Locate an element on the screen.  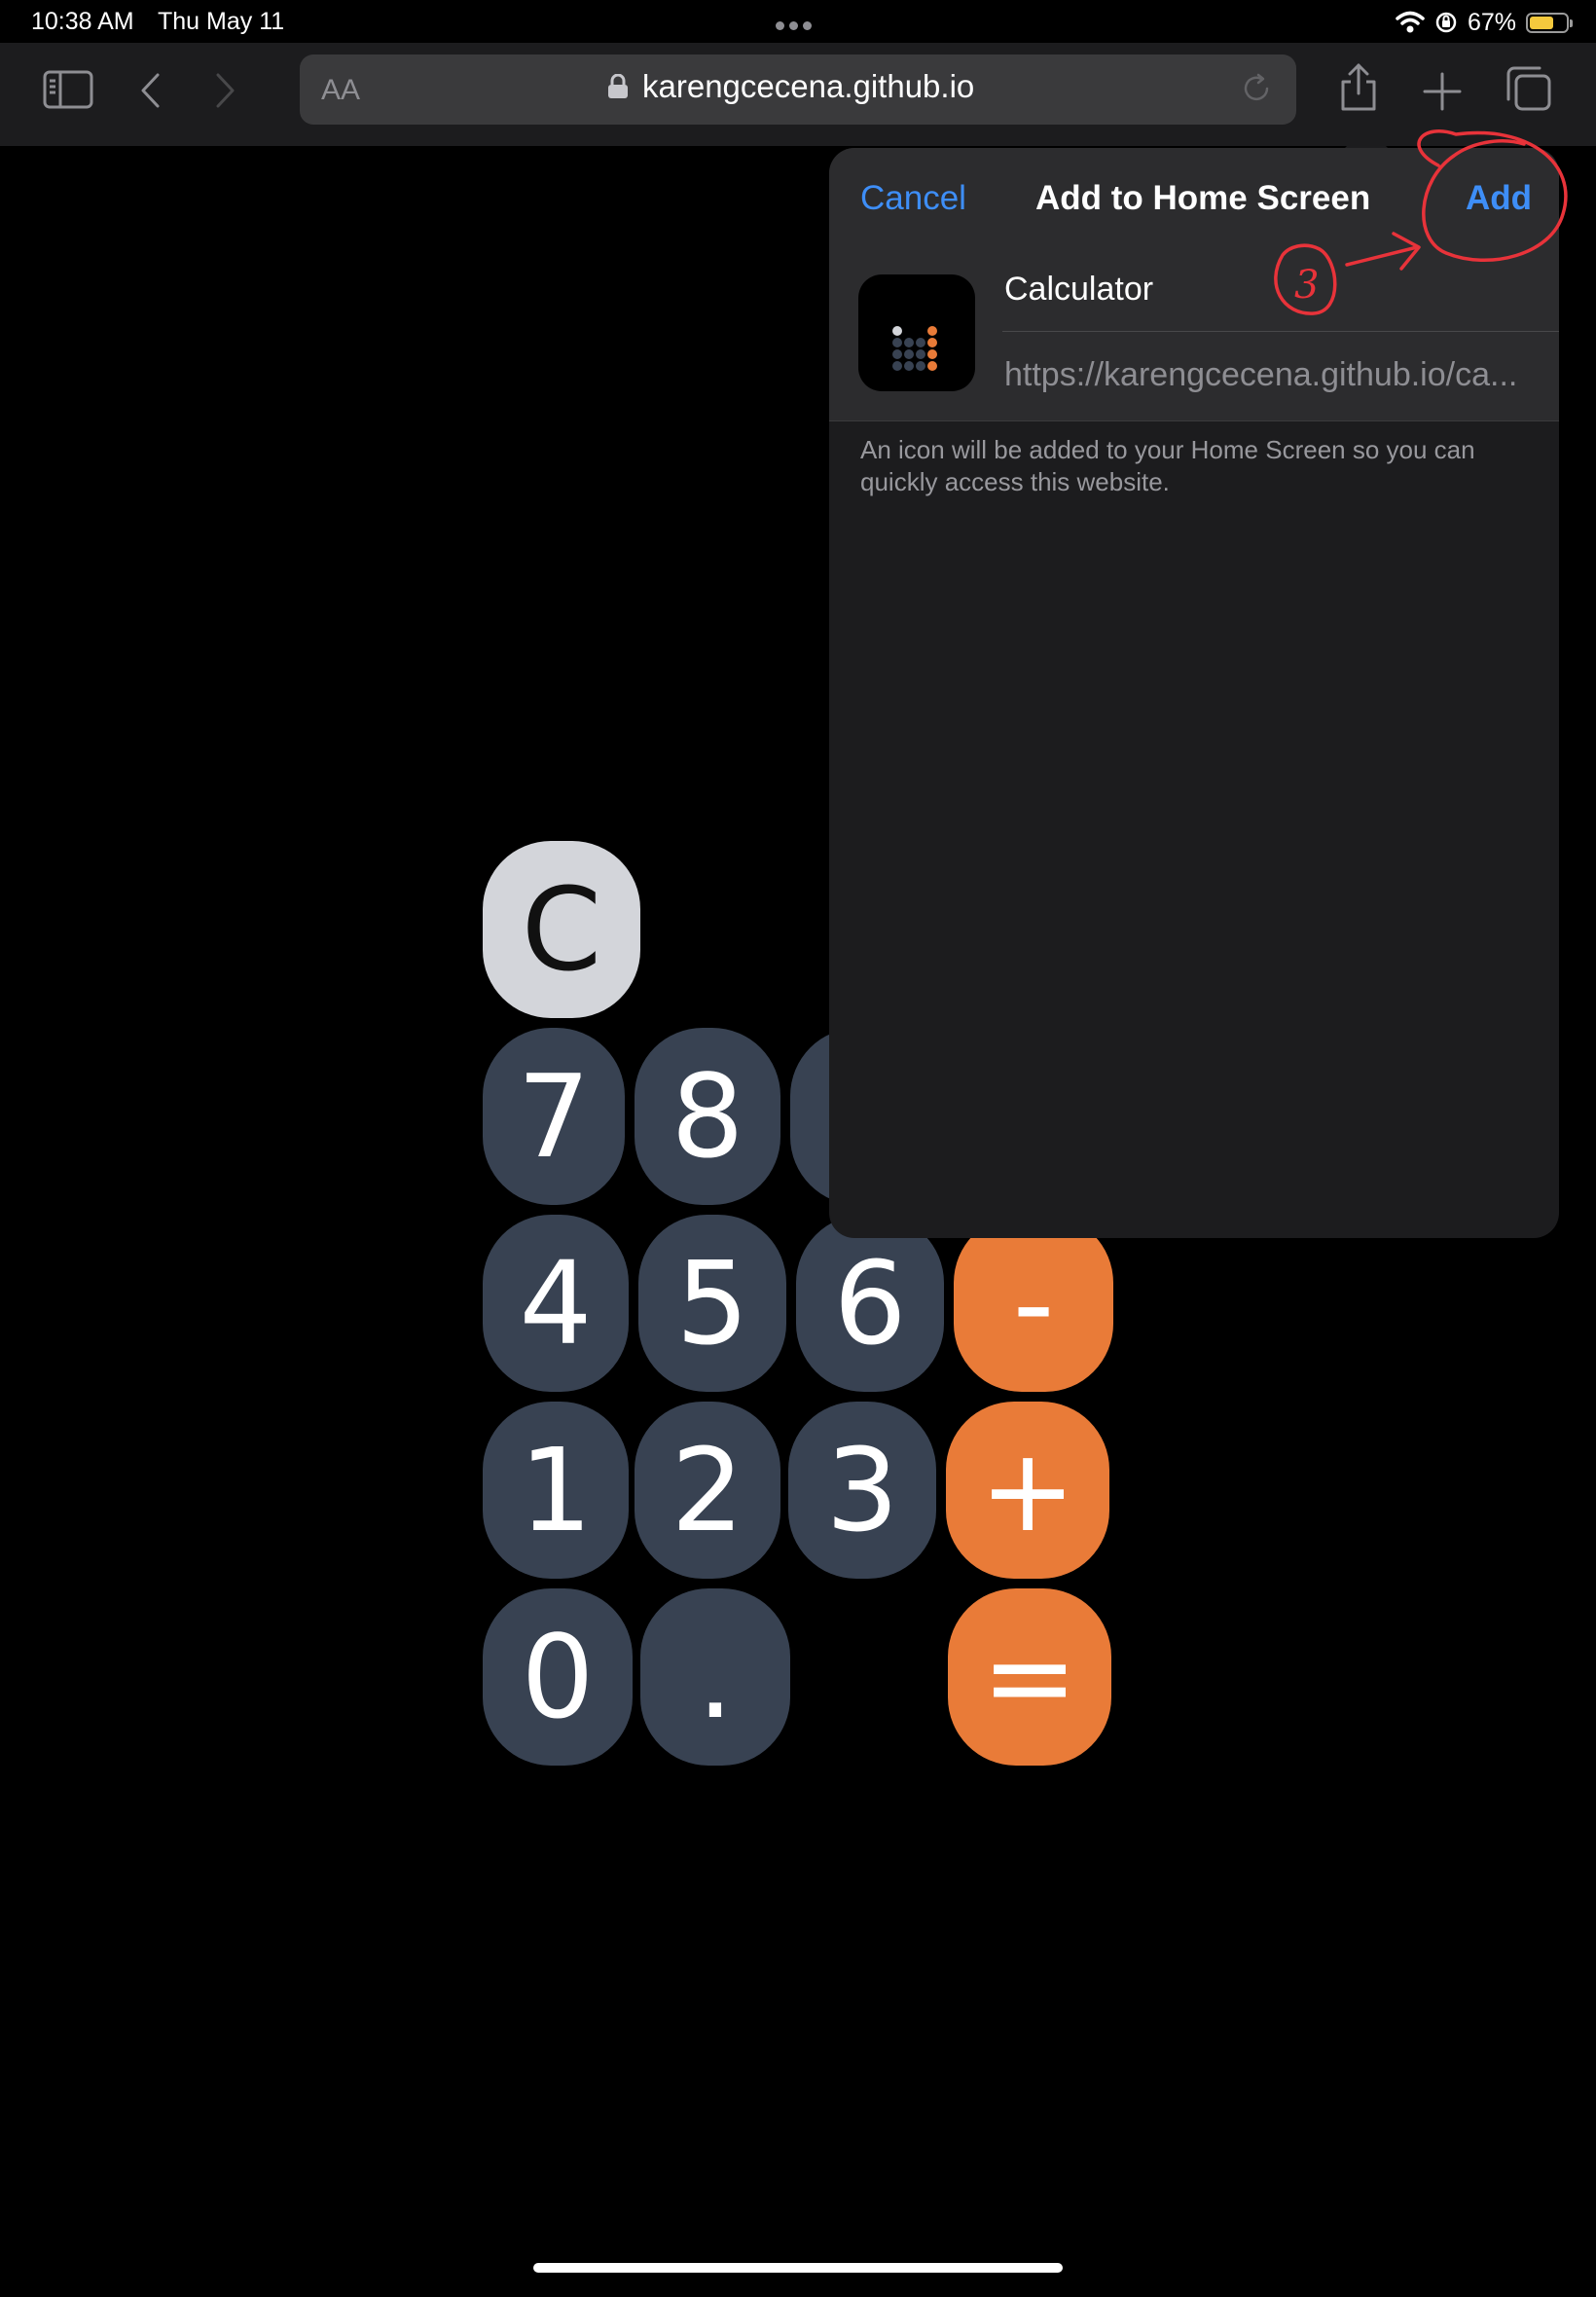
tabs-overview-icon is located at coordinates (1529, 88).